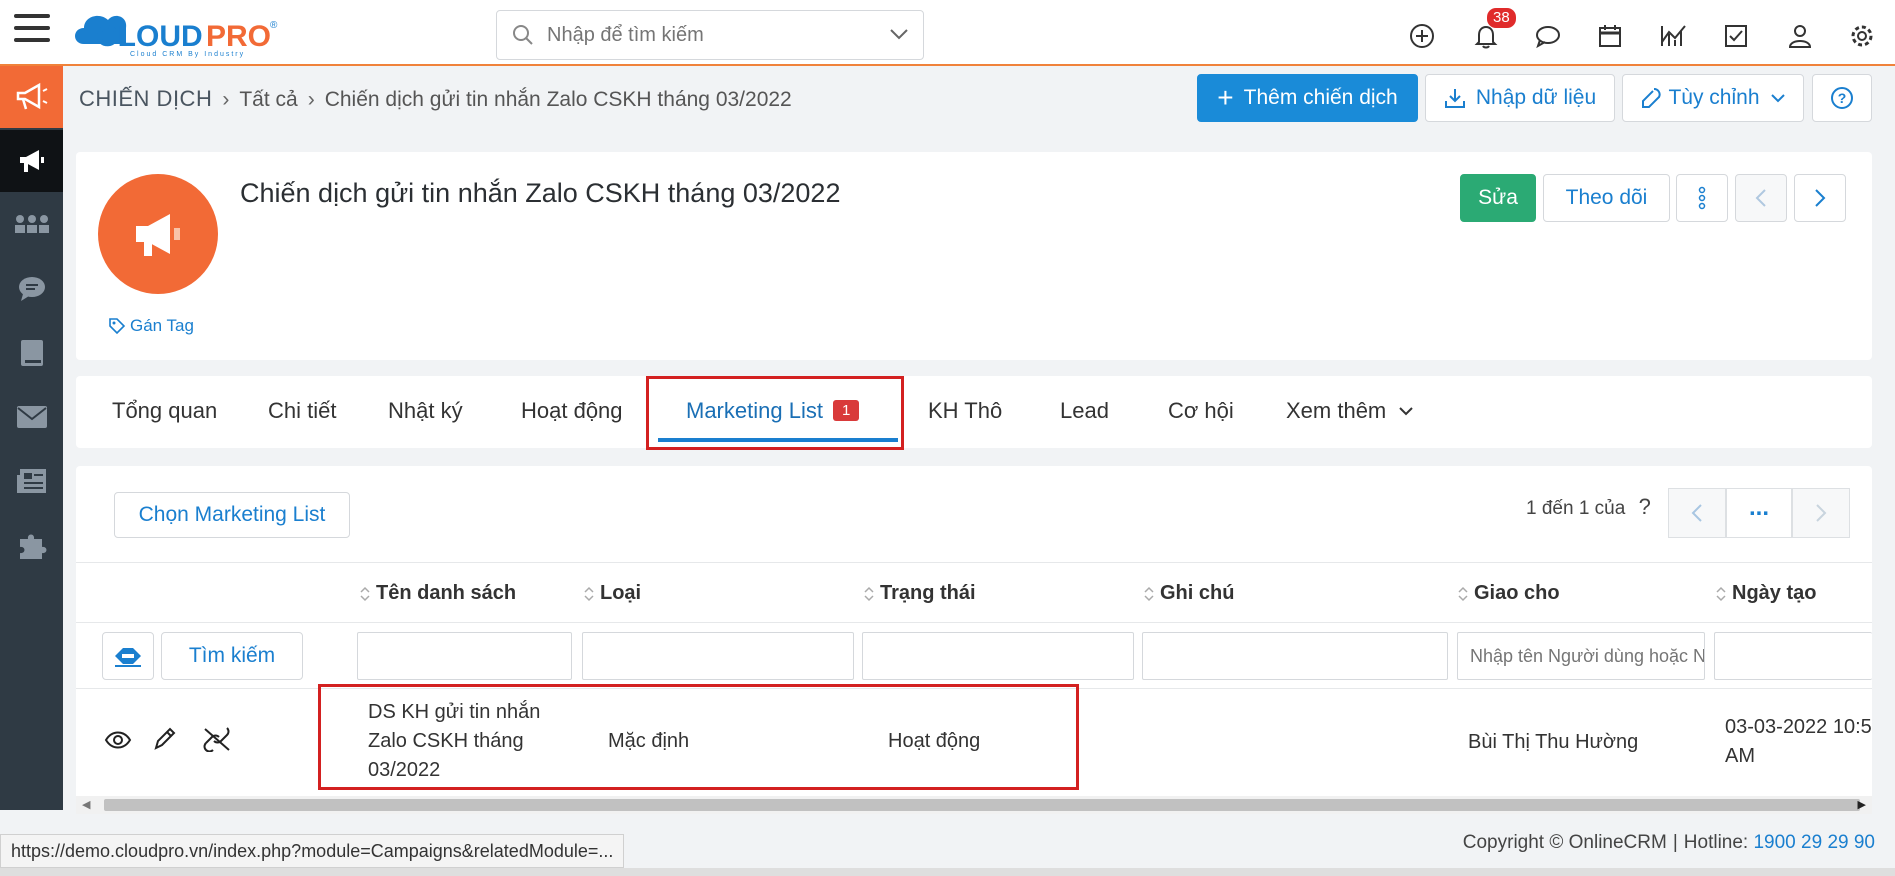 The height and width of the screenshot is (876, 1895). Describe the element at coordinates (118, 740) in the screenshot. I see `eye-icon` at that location.